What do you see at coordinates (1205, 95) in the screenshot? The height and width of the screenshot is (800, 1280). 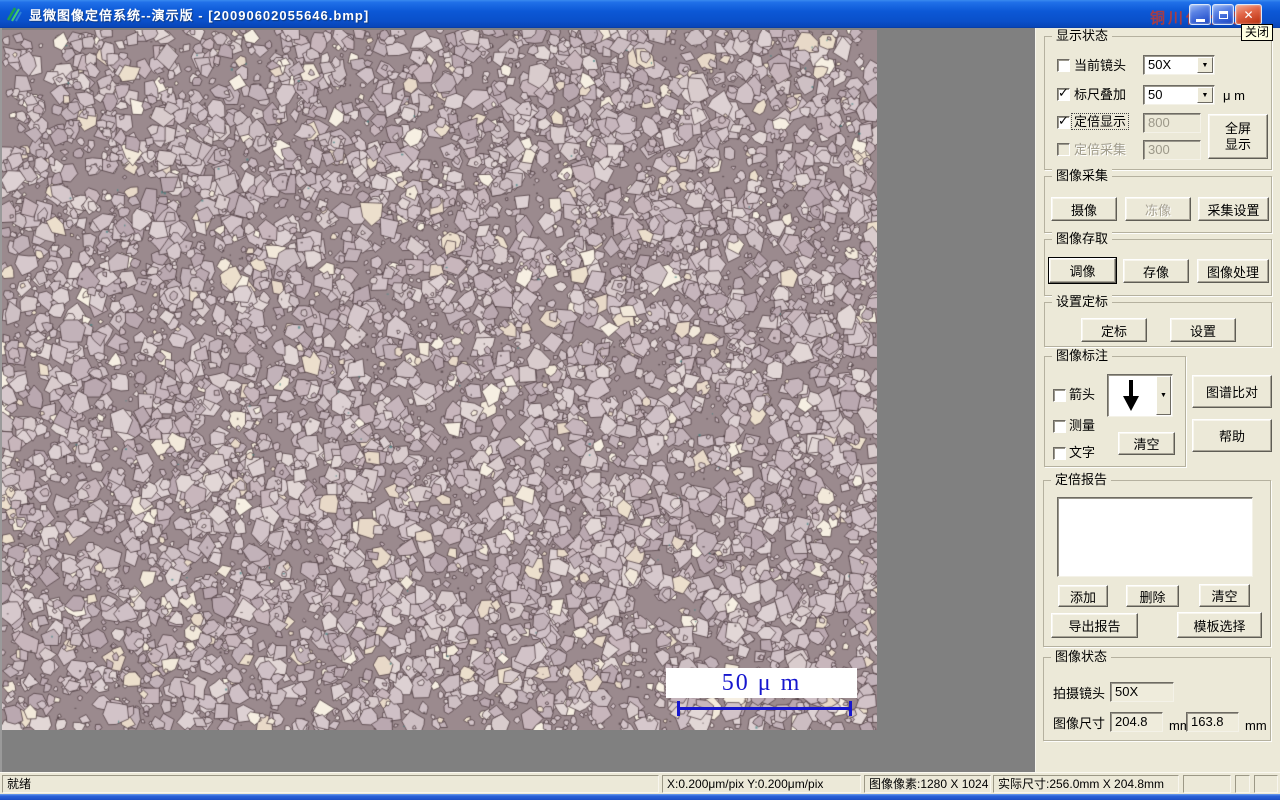 I see `combo-scale-dropdown-icon: ▼` at bounding box center [1205, 95].